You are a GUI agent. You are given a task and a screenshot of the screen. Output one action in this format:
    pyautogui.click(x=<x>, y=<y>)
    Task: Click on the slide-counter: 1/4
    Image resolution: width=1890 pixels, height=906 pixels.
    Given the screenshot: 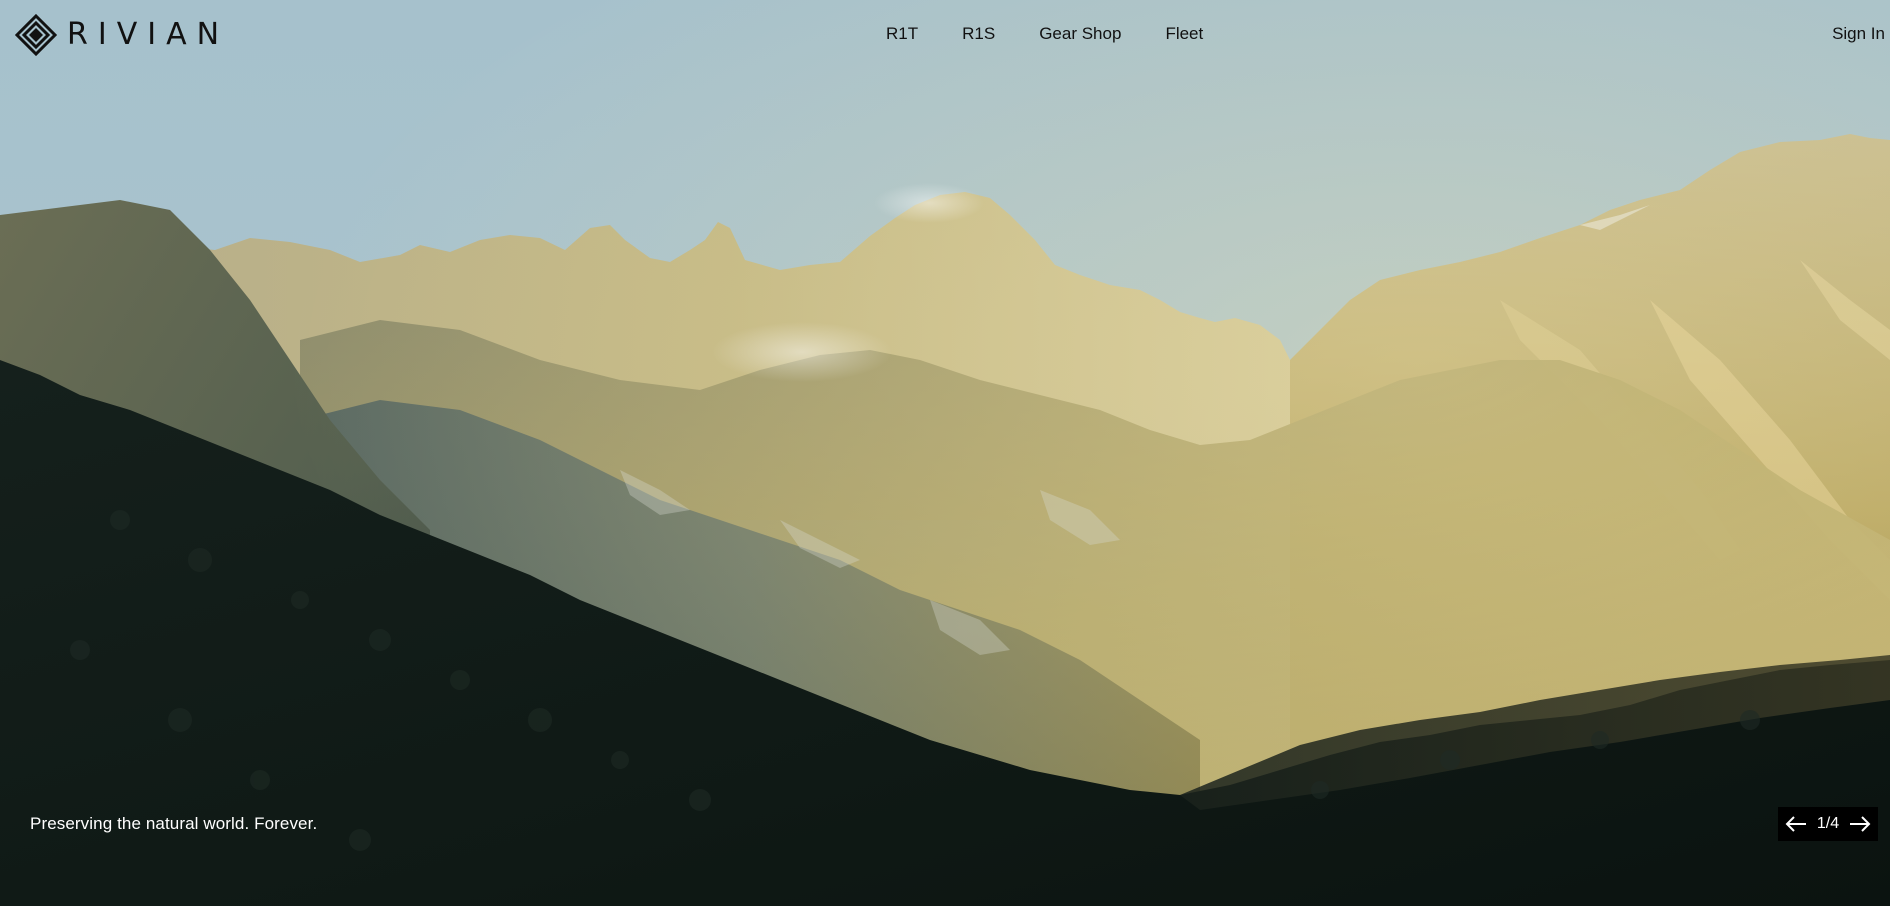 What is the action you would take?
    pyautogui.click(x=1828, y=823)
    